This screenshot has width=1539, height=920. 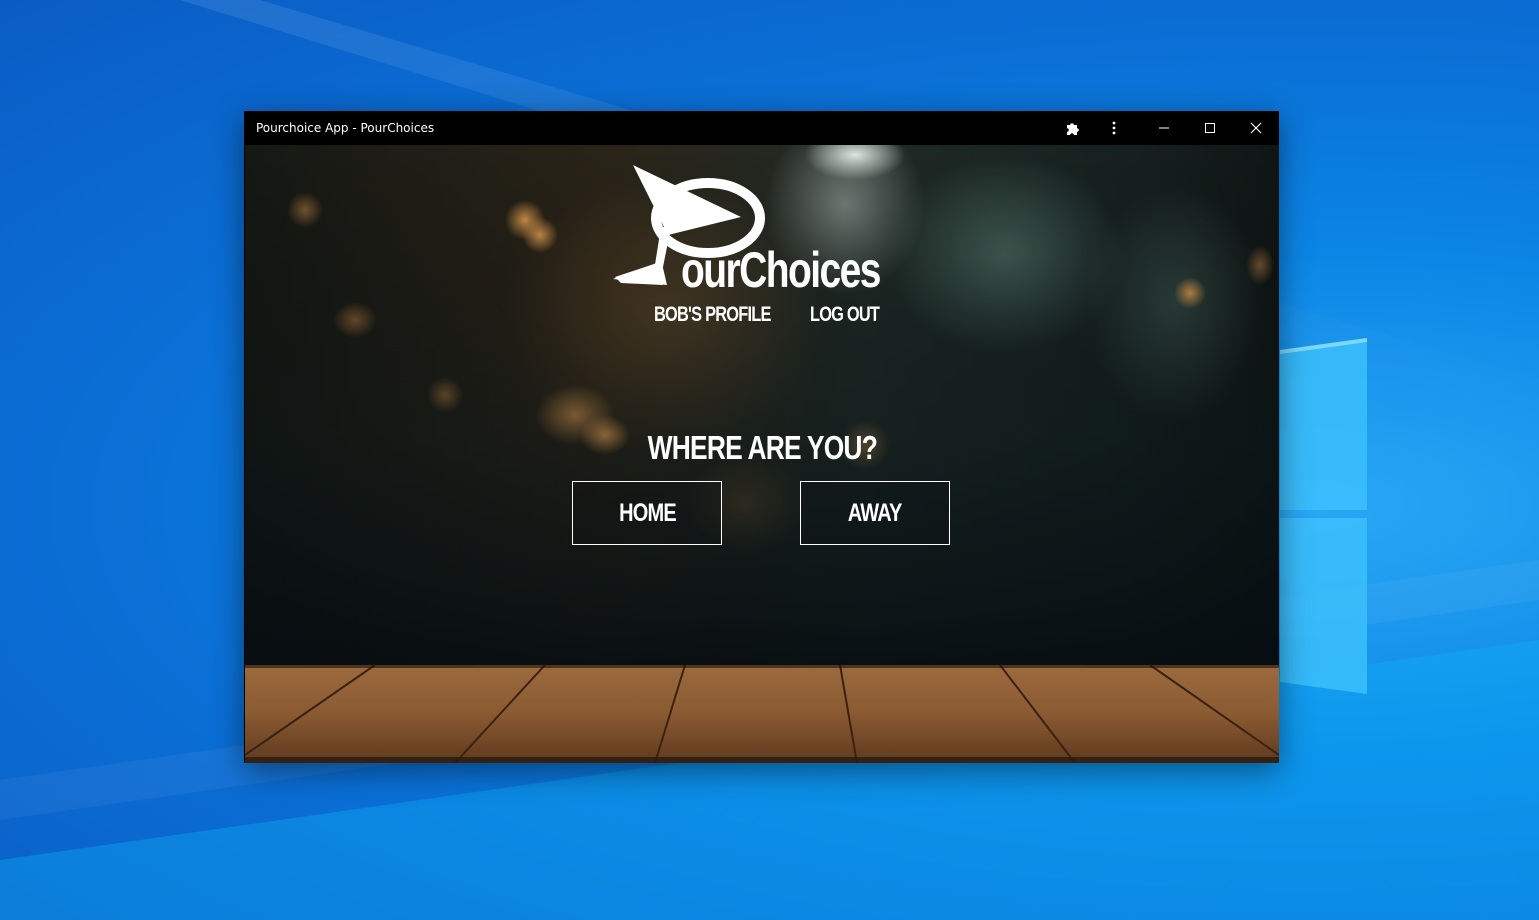 I want to click on maximize-icon, so click(x=1210, y=128).